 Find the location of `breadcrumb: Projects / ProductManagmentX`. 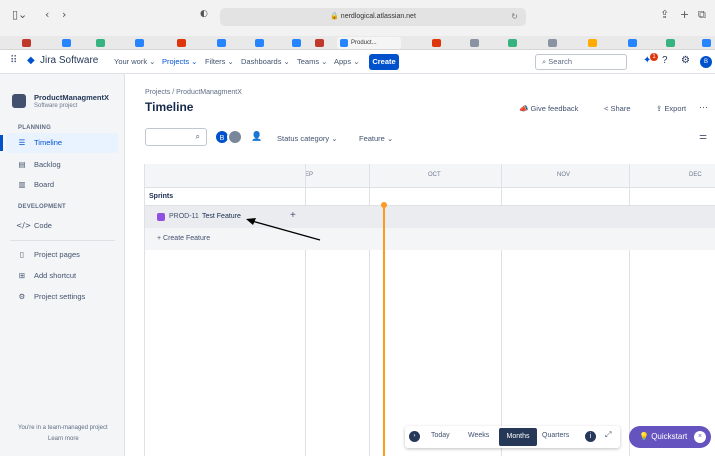

breadcrumb: Projects / ProductManagmentX is located at coordinates (193, 92).